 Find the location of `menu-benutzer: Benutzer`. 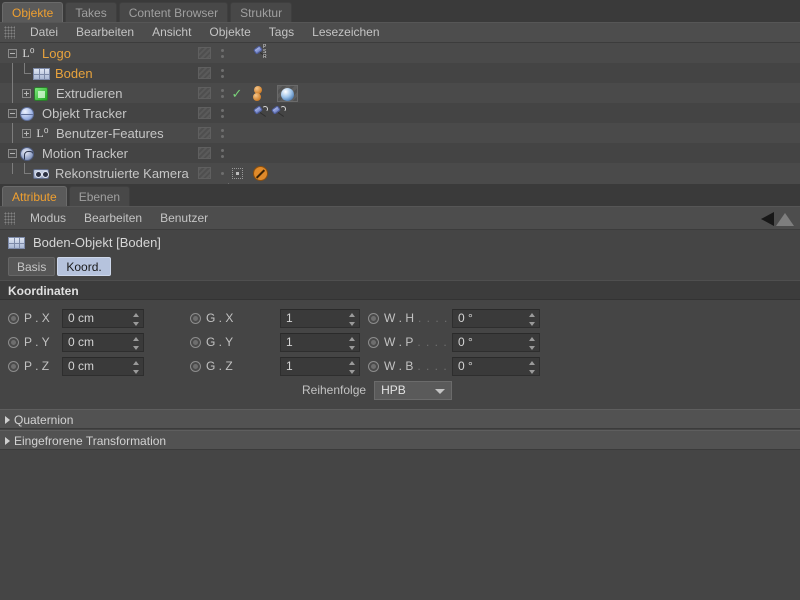

menu-benutzer: Benutzer is located at coordinates (184, 218).